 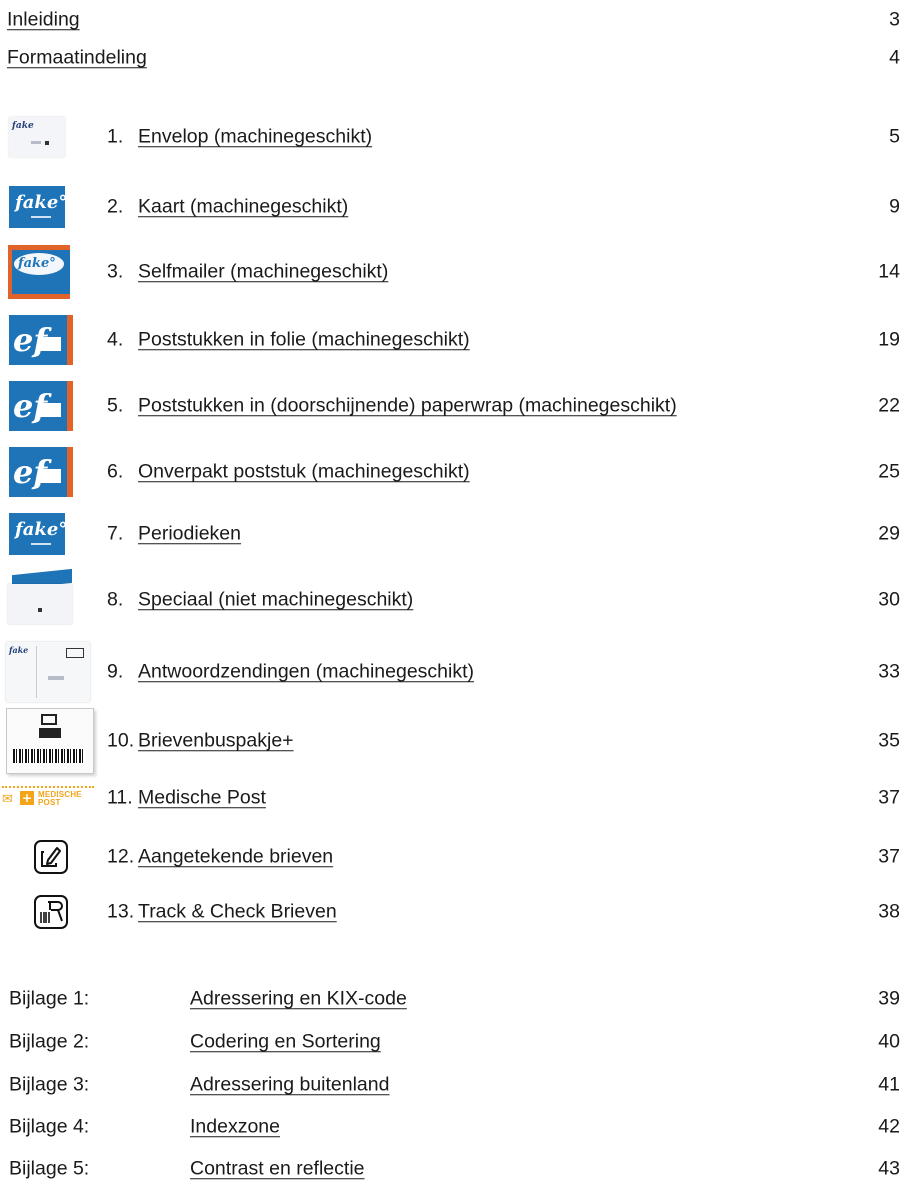 I want to click on registered-letter-icon, so click(x=51, y=857).